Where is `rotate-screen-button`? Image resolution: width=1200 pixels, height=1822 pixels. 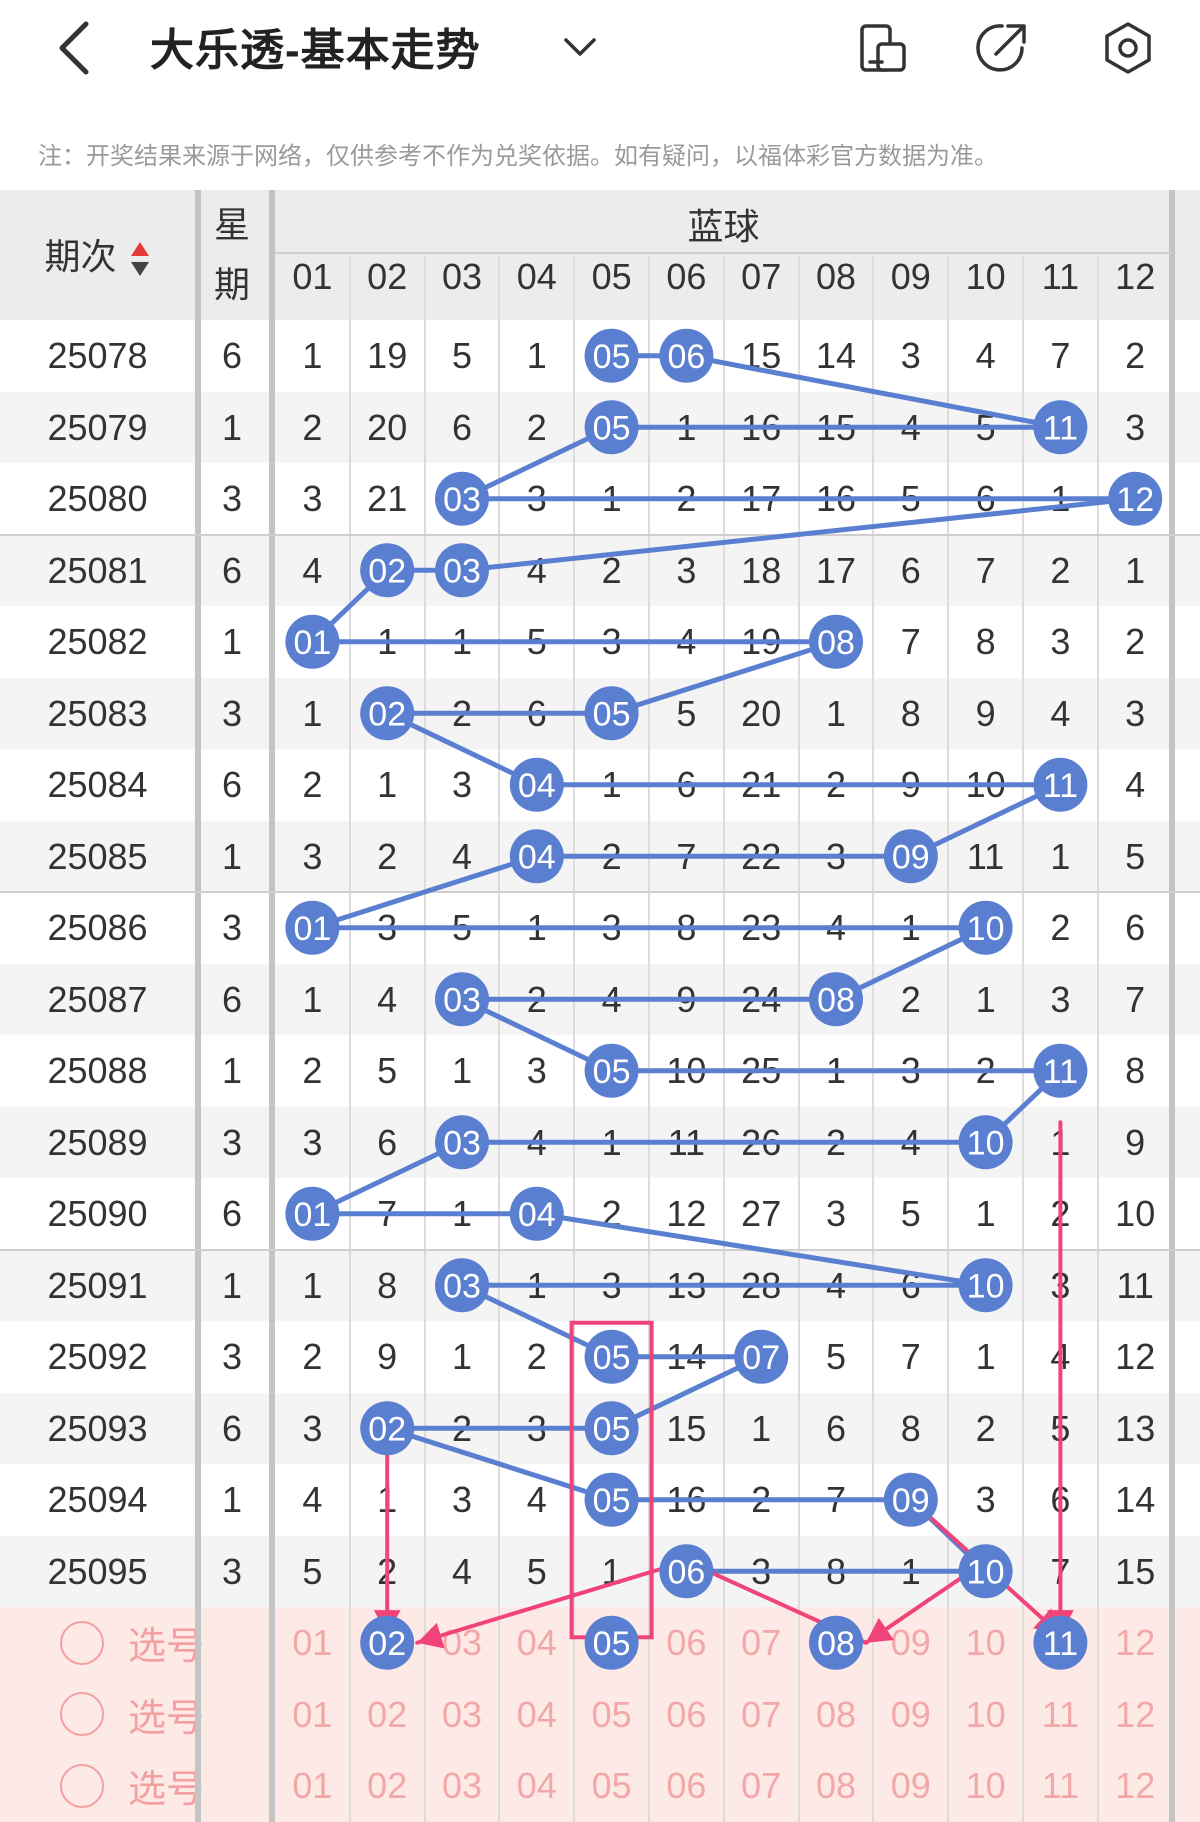
rotate-screen-button is located at coordinates (882, 48).